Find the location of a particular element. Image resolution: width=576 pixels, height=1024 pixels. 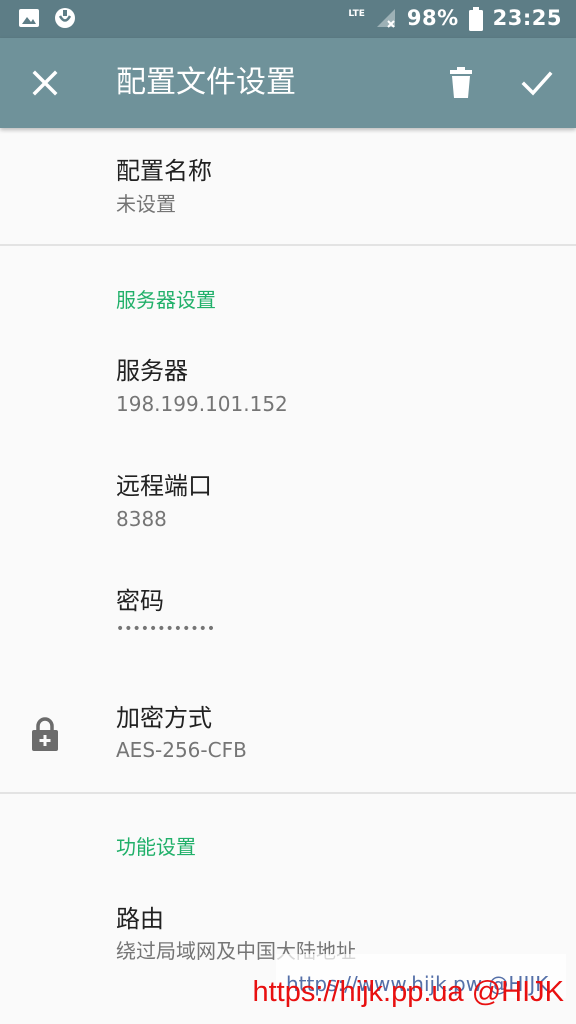

profile-name-value: 未设置 is located at coordinates (146, 204).